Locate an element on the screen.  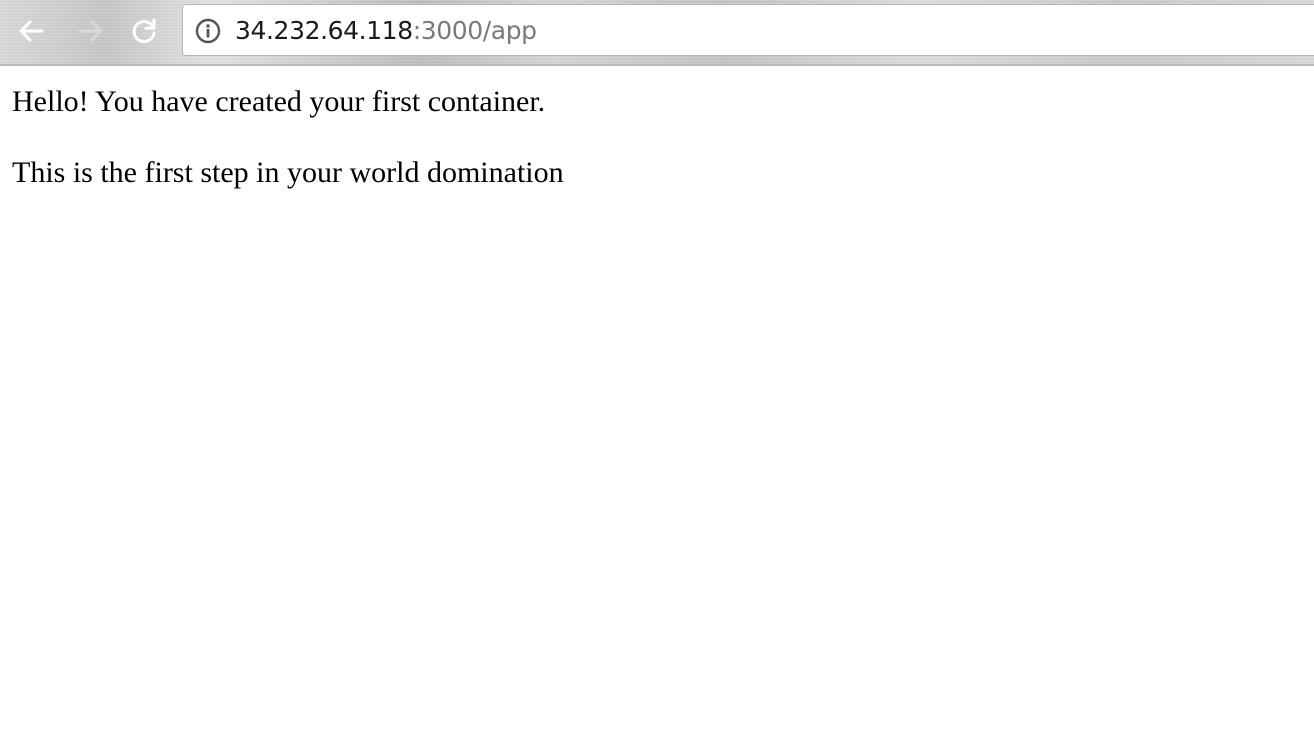
back-button is located at coordinates (31, 31).